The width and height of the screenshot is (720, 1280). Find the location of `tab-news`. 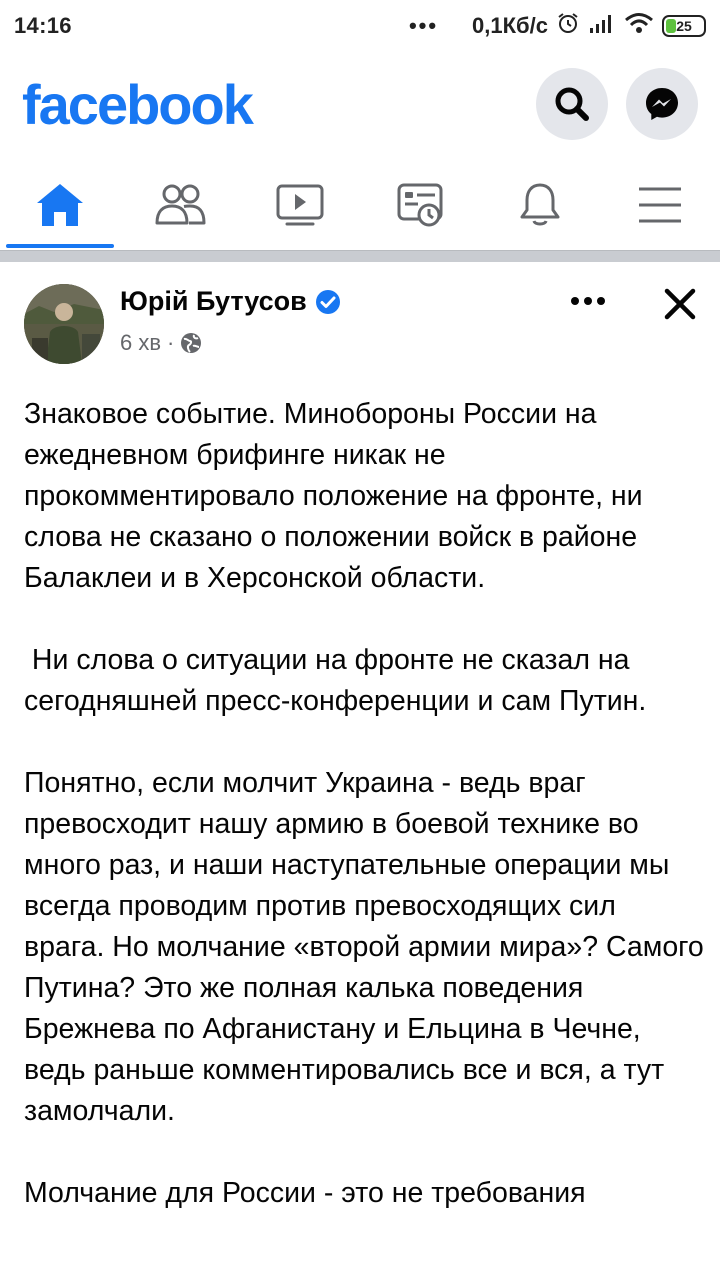

tab-news is located at coordinates (420, 205).